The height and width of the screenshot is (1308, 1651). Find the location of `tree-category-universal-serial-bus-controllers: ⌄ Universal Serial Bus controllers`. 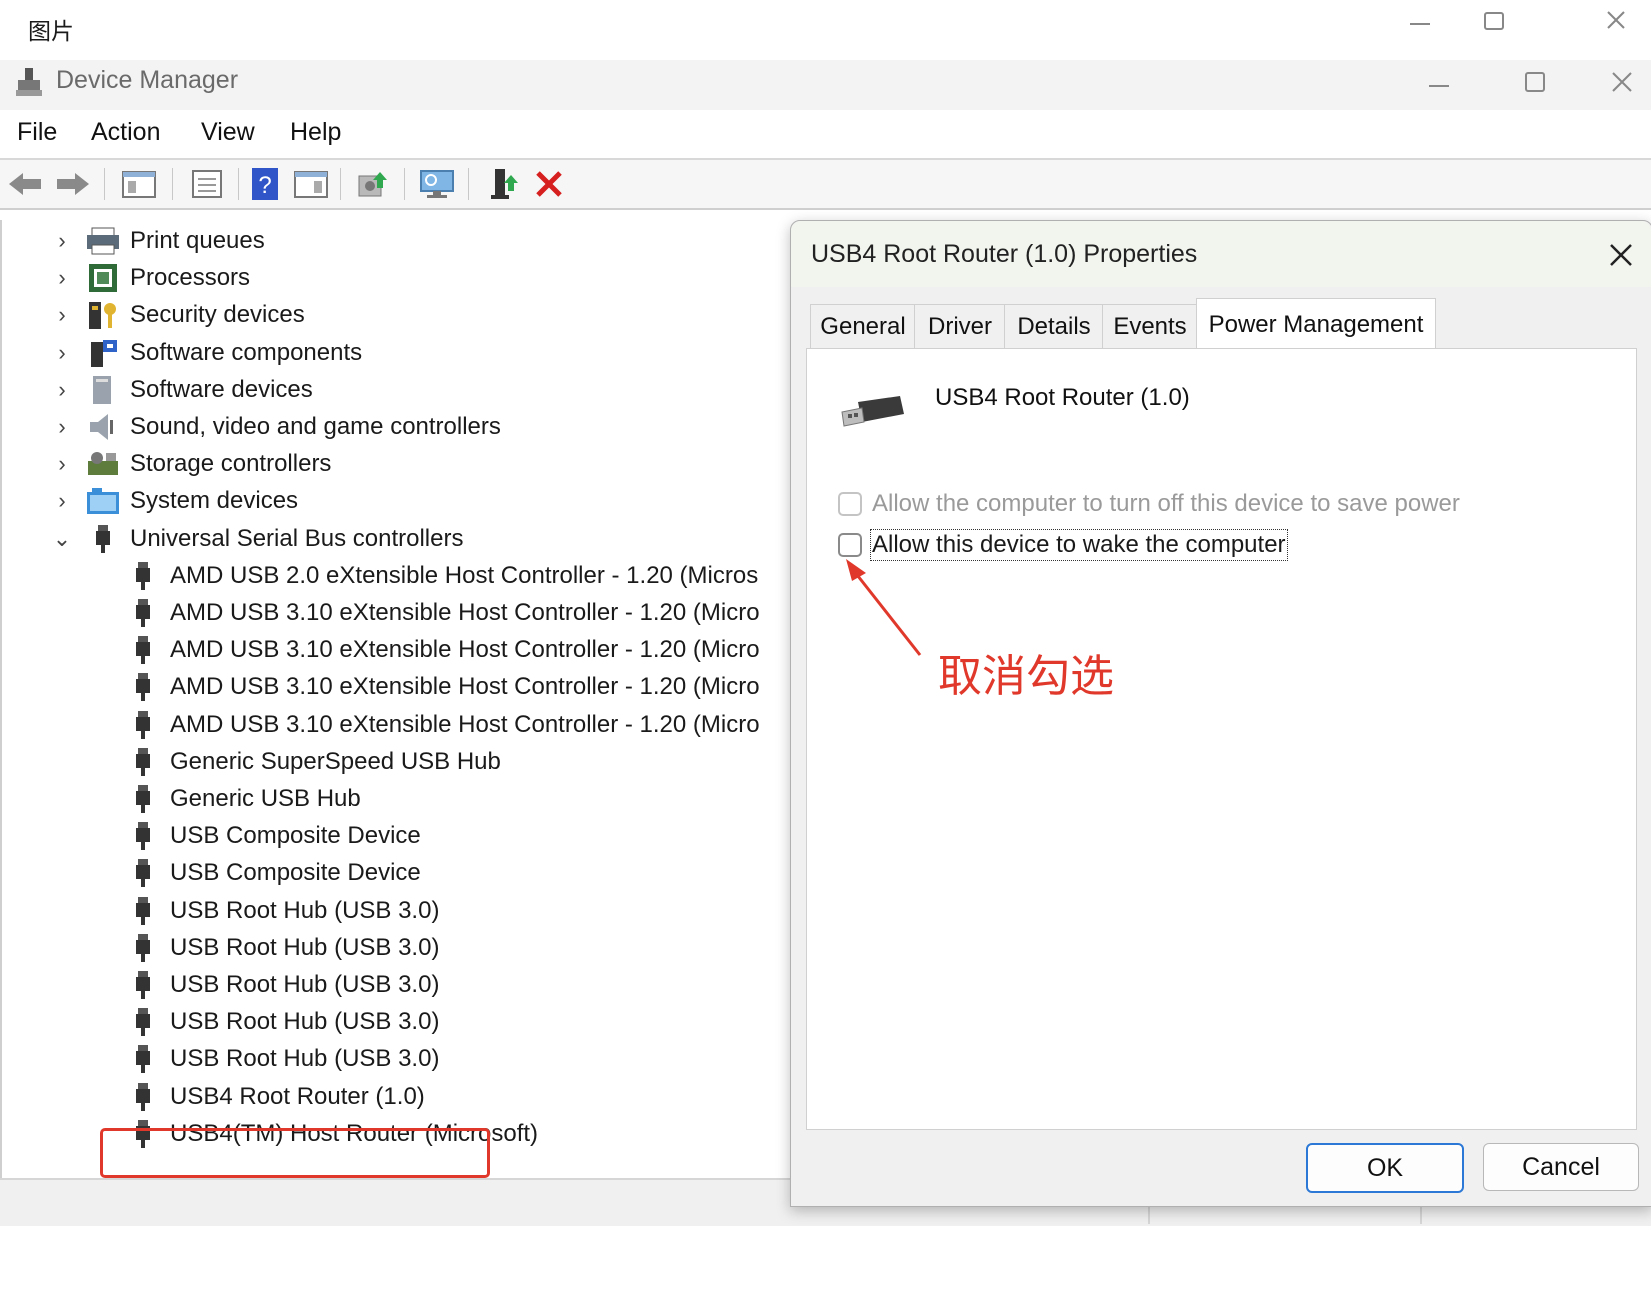

tree-category-universal-serial-bus-controllers: ⌄ Universal Serial Bus controllers is located at coordinates (257, 539).